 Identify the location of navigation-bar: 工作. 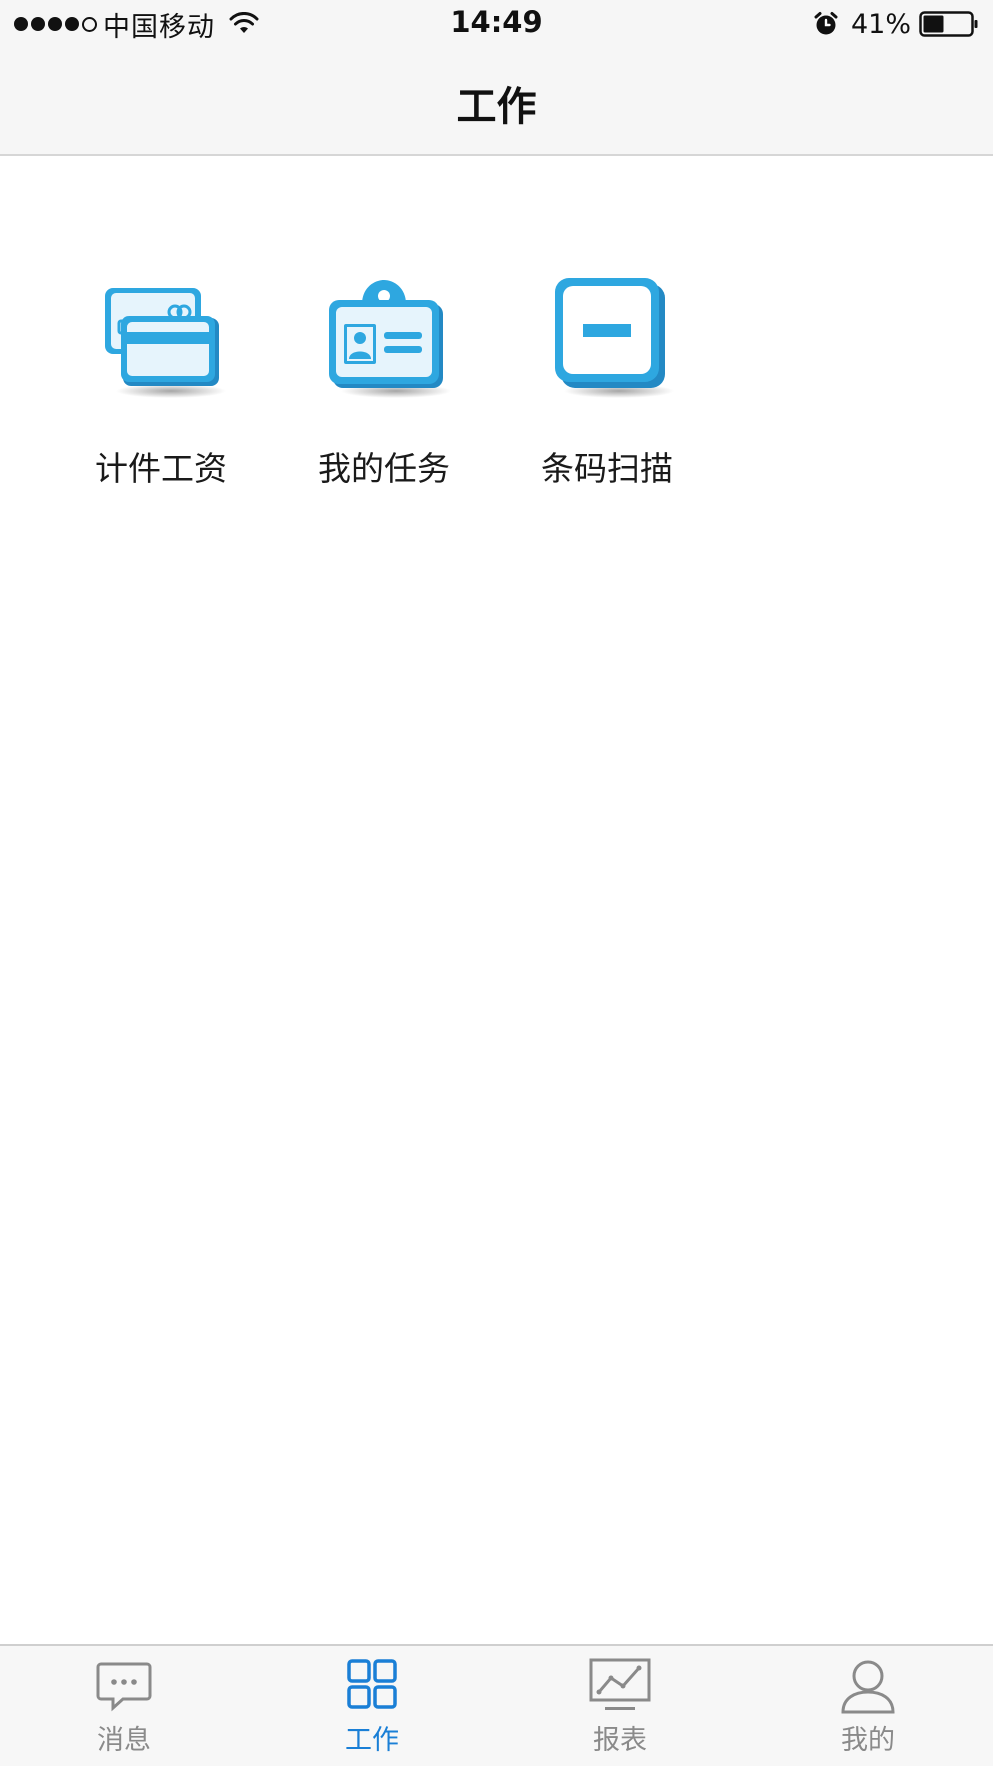
(496, 102).